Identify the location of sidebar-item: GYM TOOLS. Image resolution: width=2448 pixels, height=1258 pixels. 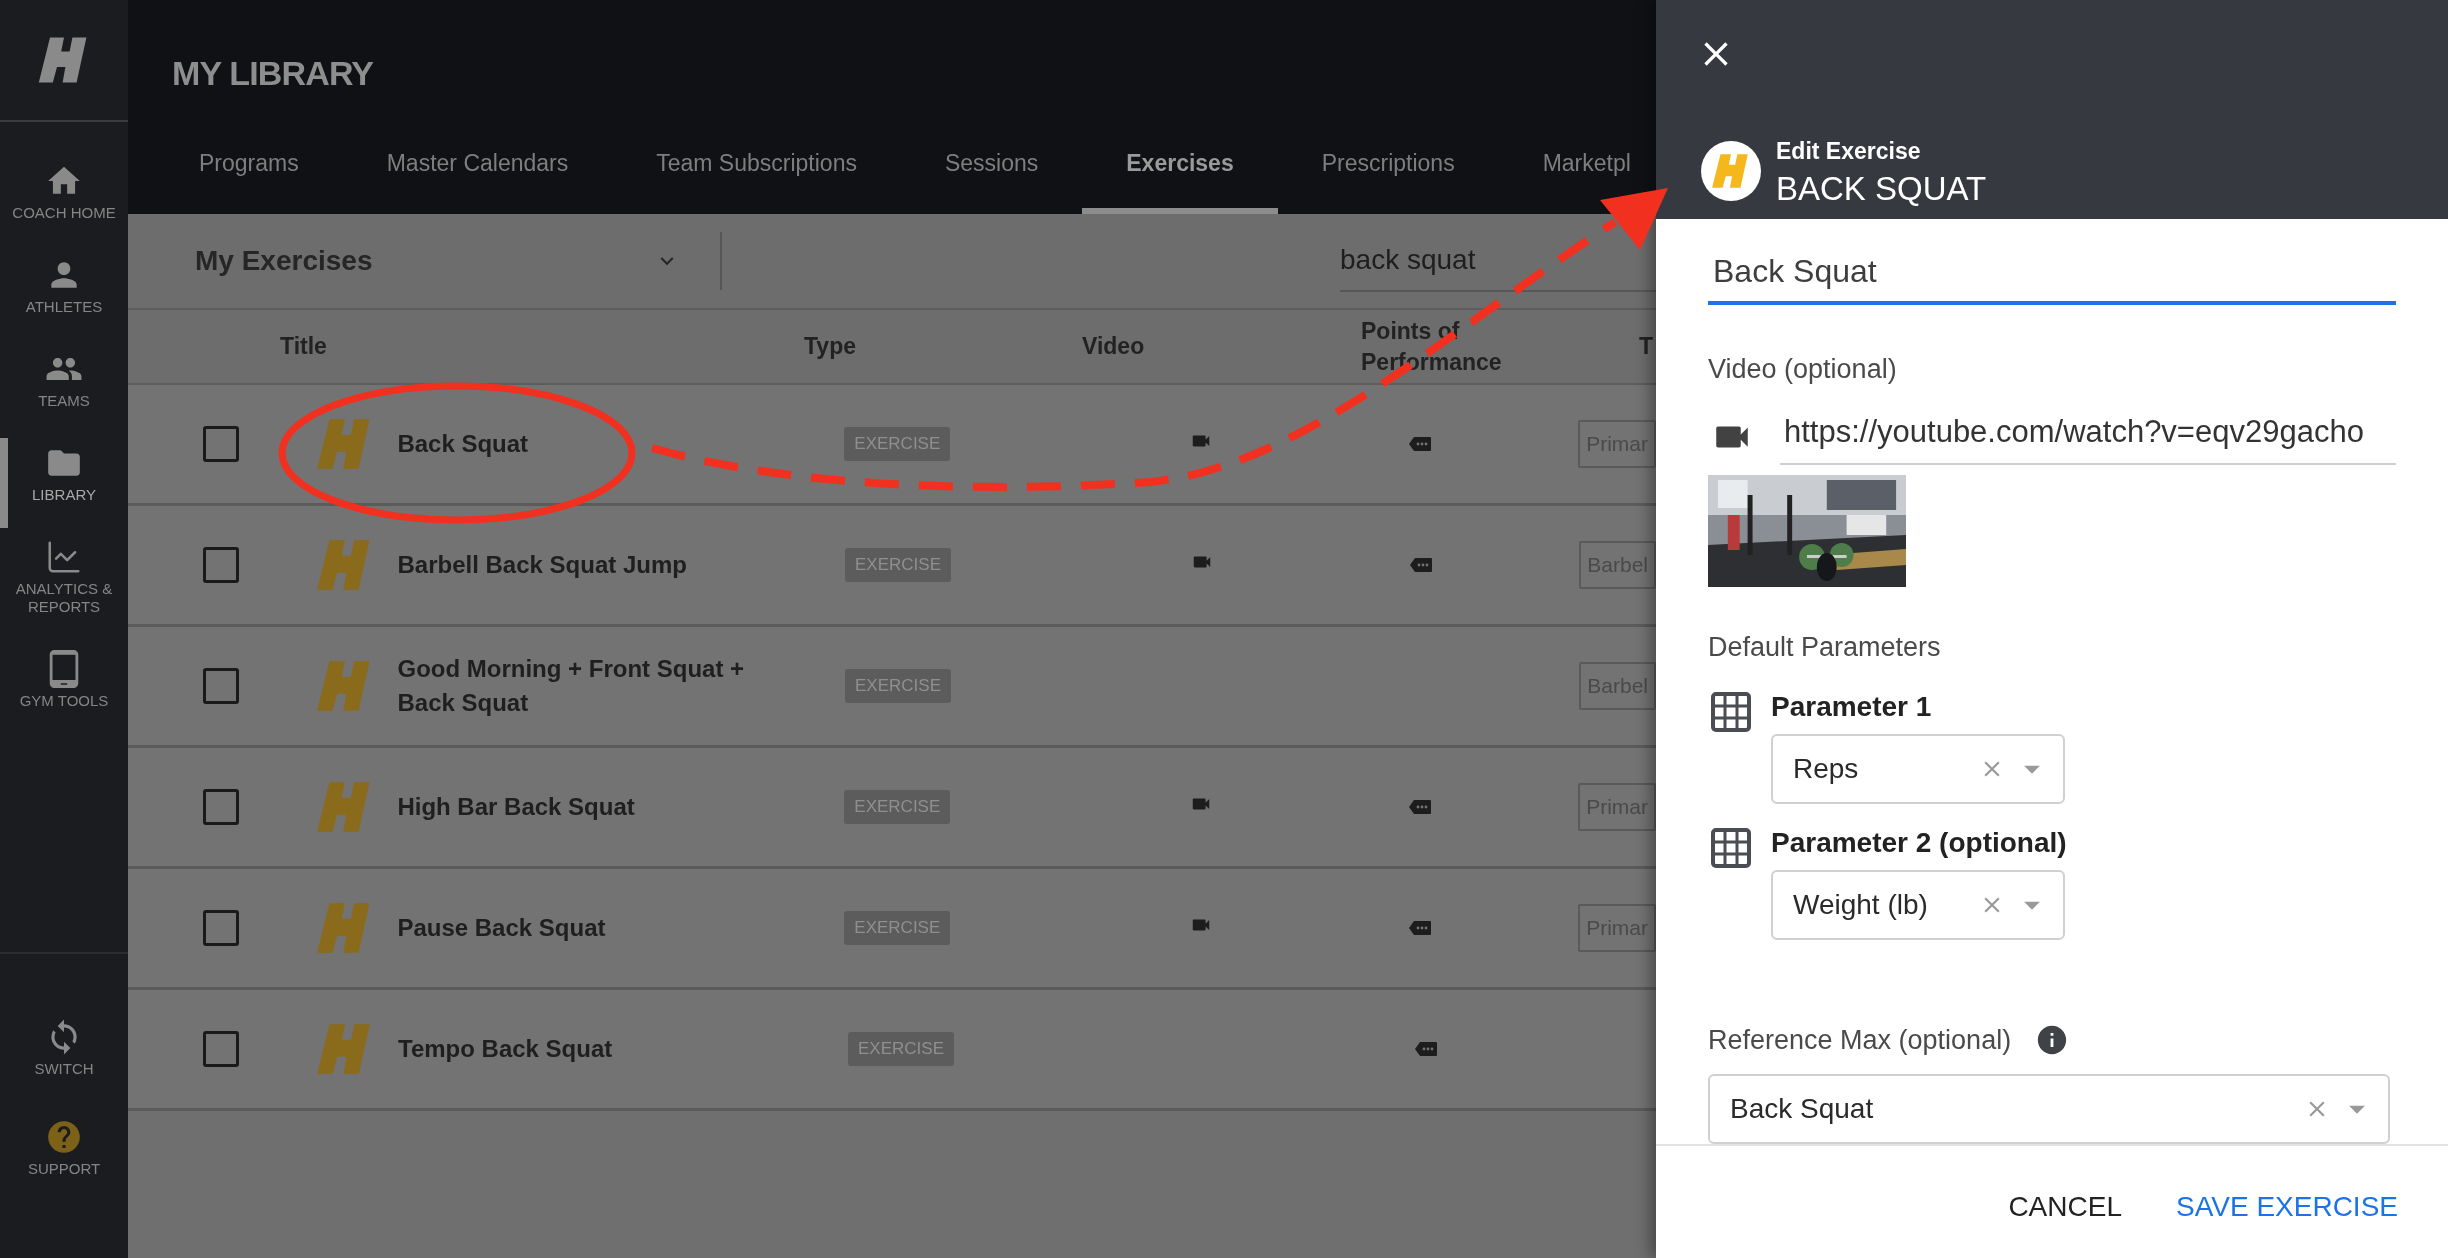
(64, 680).